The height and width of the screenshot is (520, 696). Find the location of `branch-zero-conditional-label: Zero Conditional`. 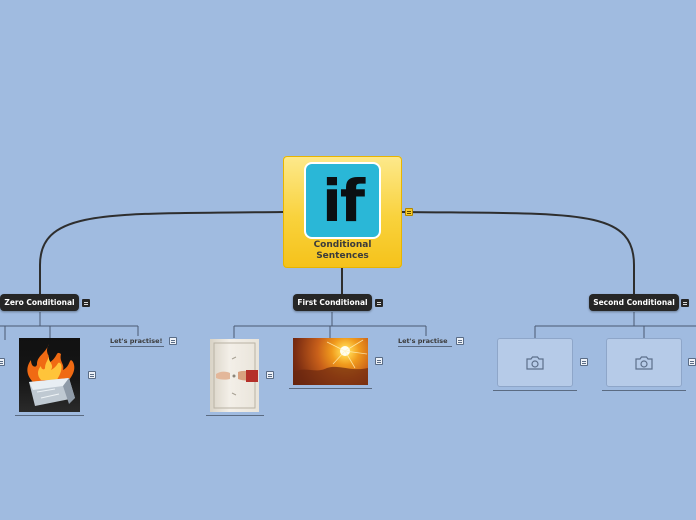

branch-zero-conditional-label: Zero Conditional is located at coordinates (39, 302).